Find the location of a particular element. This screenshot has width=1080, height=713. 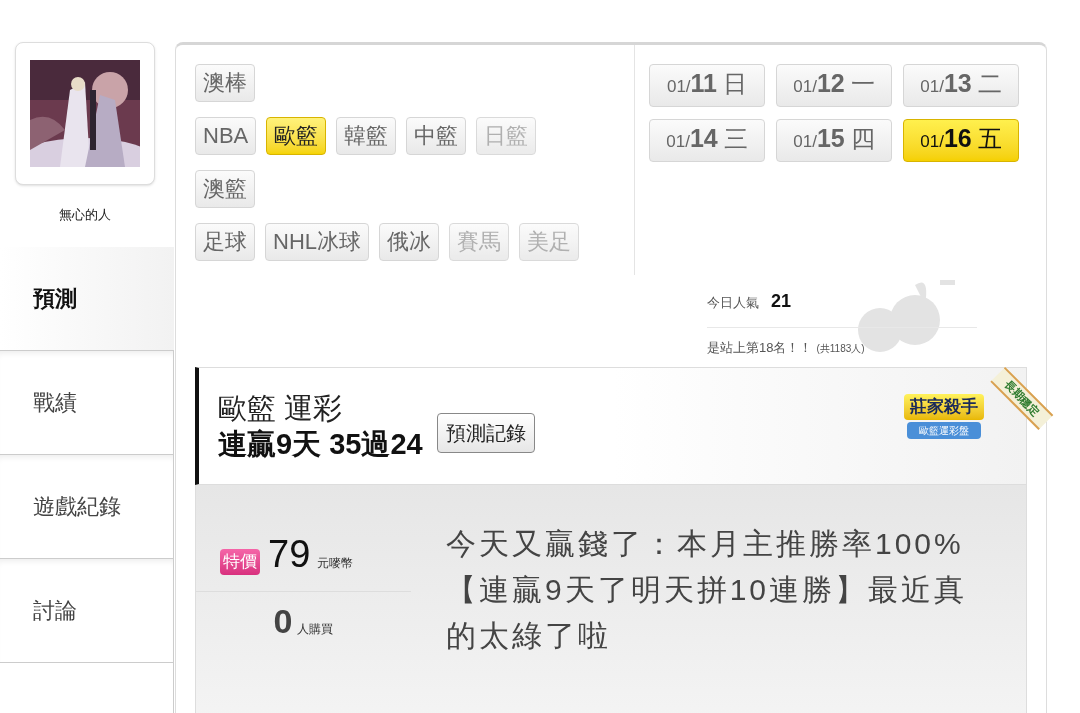

price-value: 79 is located at coordinates (289, 554).